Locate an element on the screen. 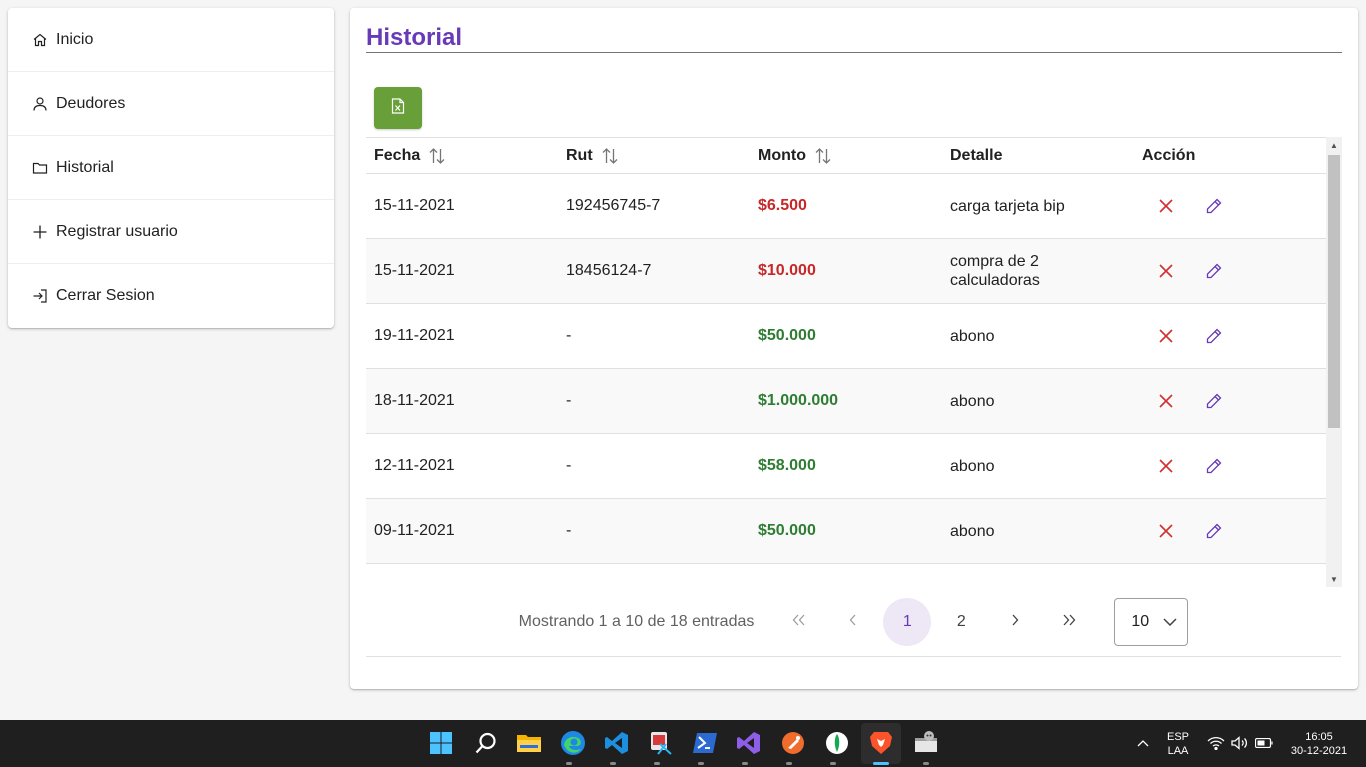  postman-icon is located at coordinates (793, 743).